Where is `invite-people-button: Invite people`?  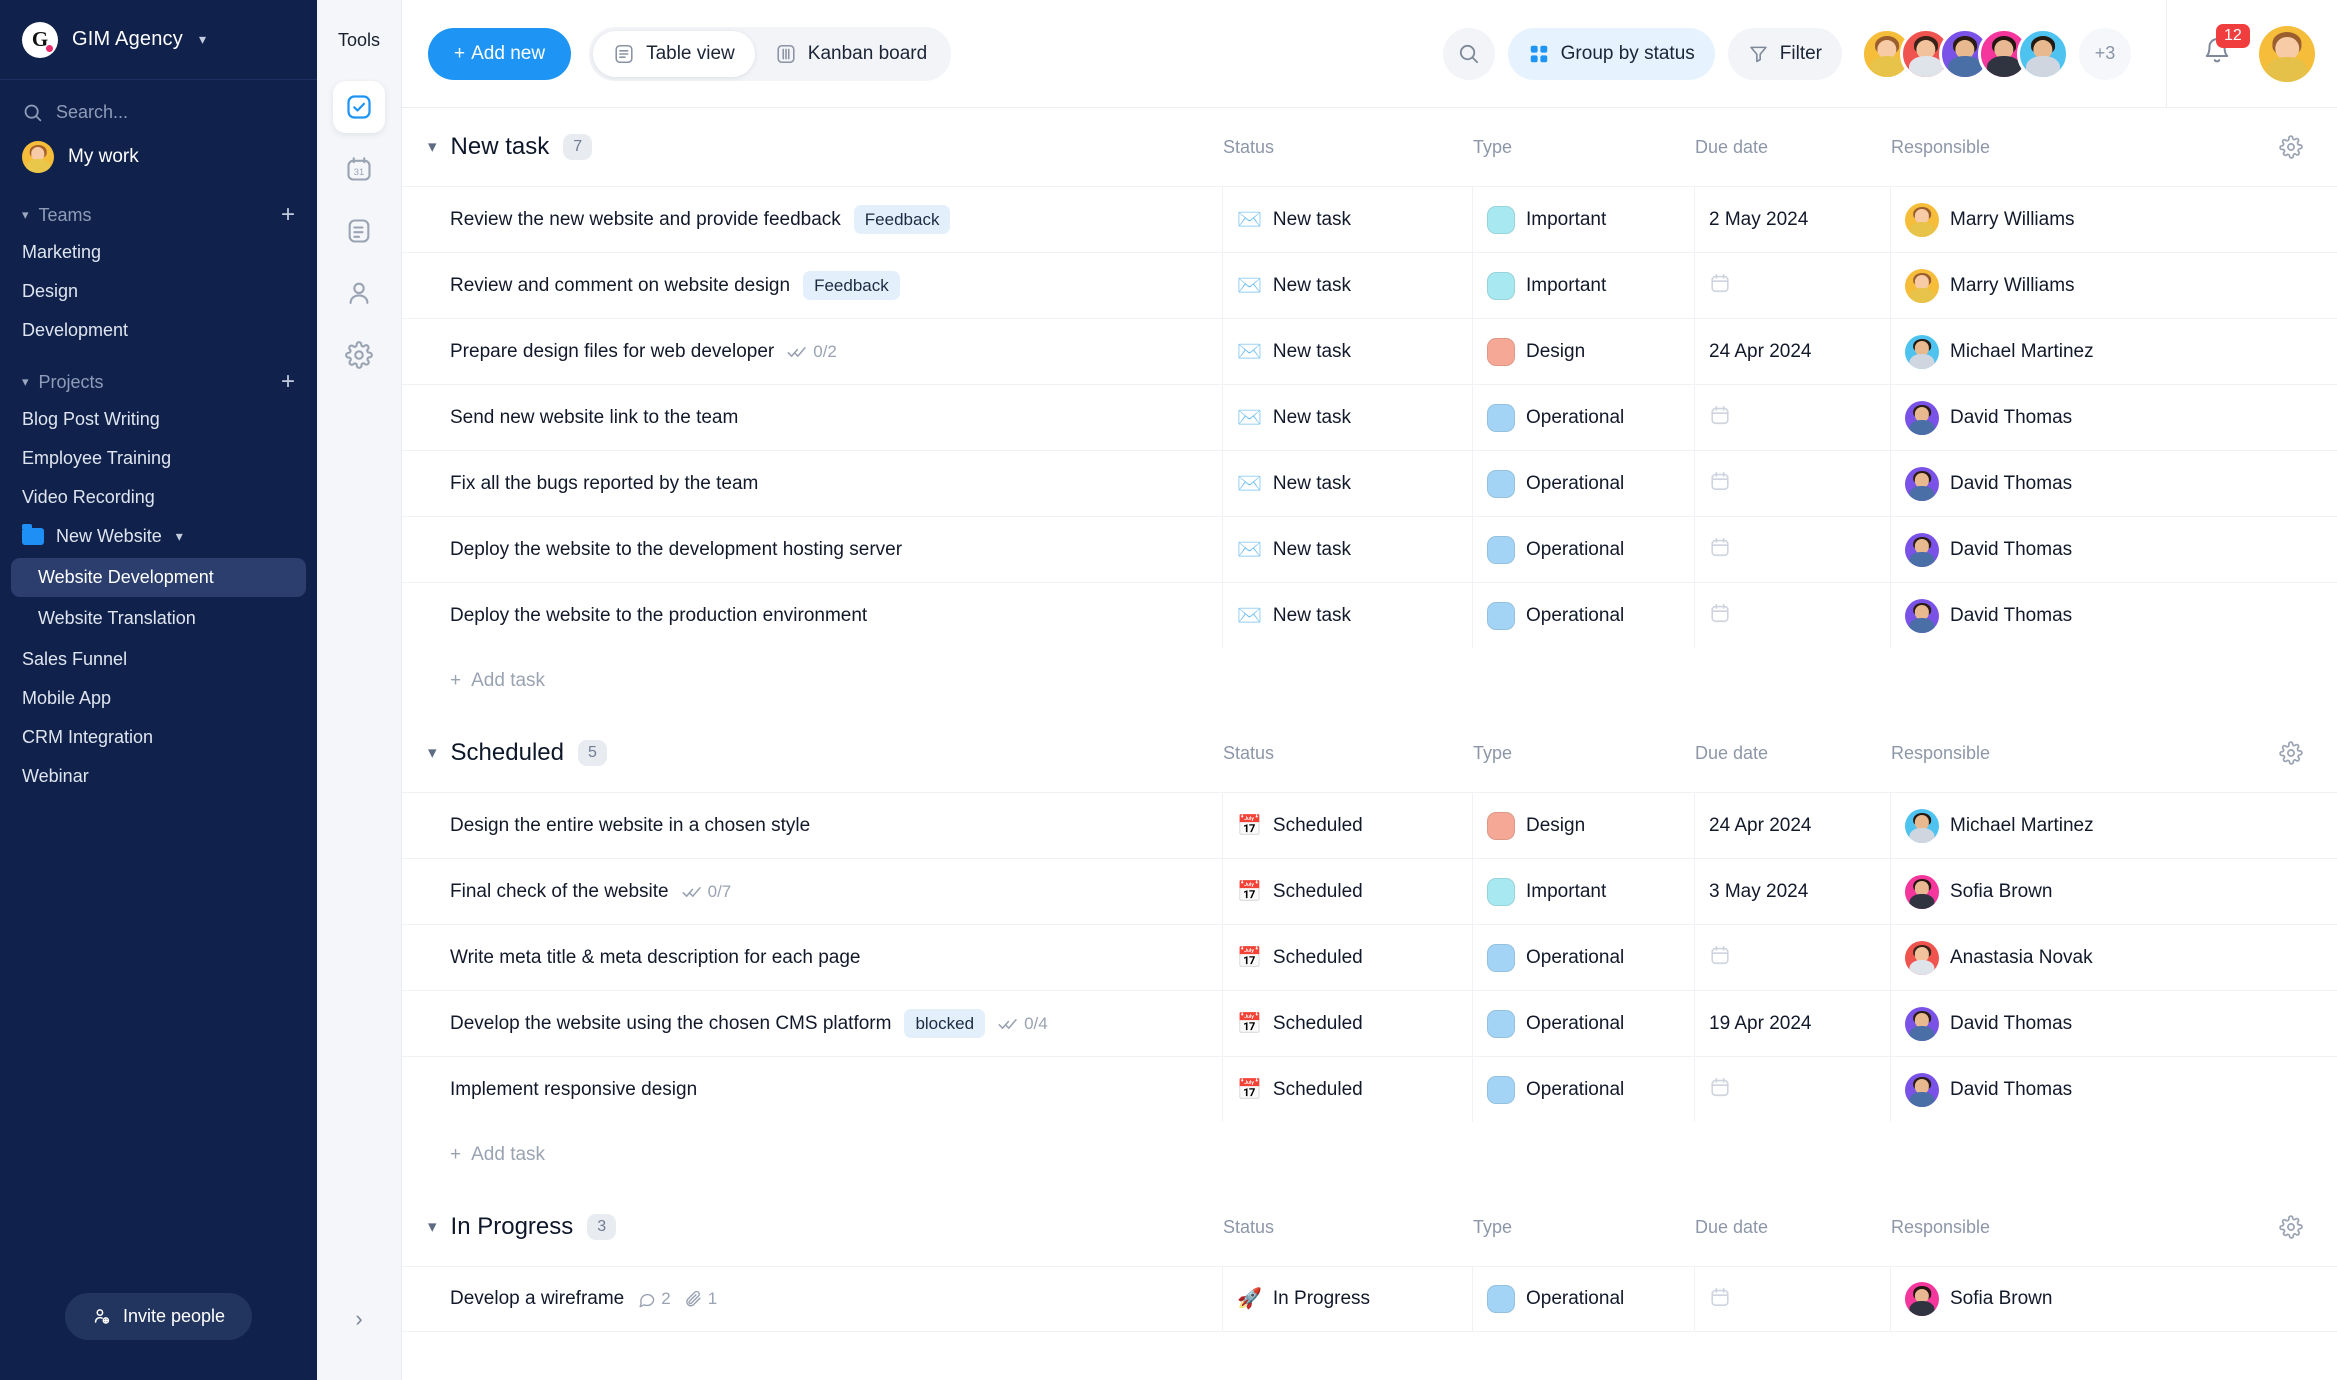
invite-people-button: Invite people is located at coordinates (158, 1316).